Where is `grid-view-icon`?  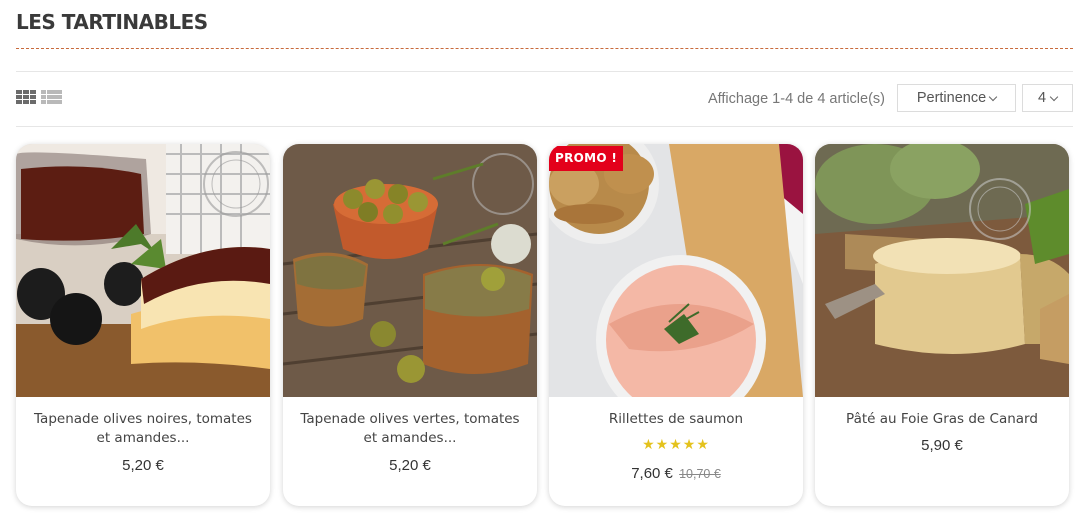
grid-view-icon is located at coordinates (26, 98).